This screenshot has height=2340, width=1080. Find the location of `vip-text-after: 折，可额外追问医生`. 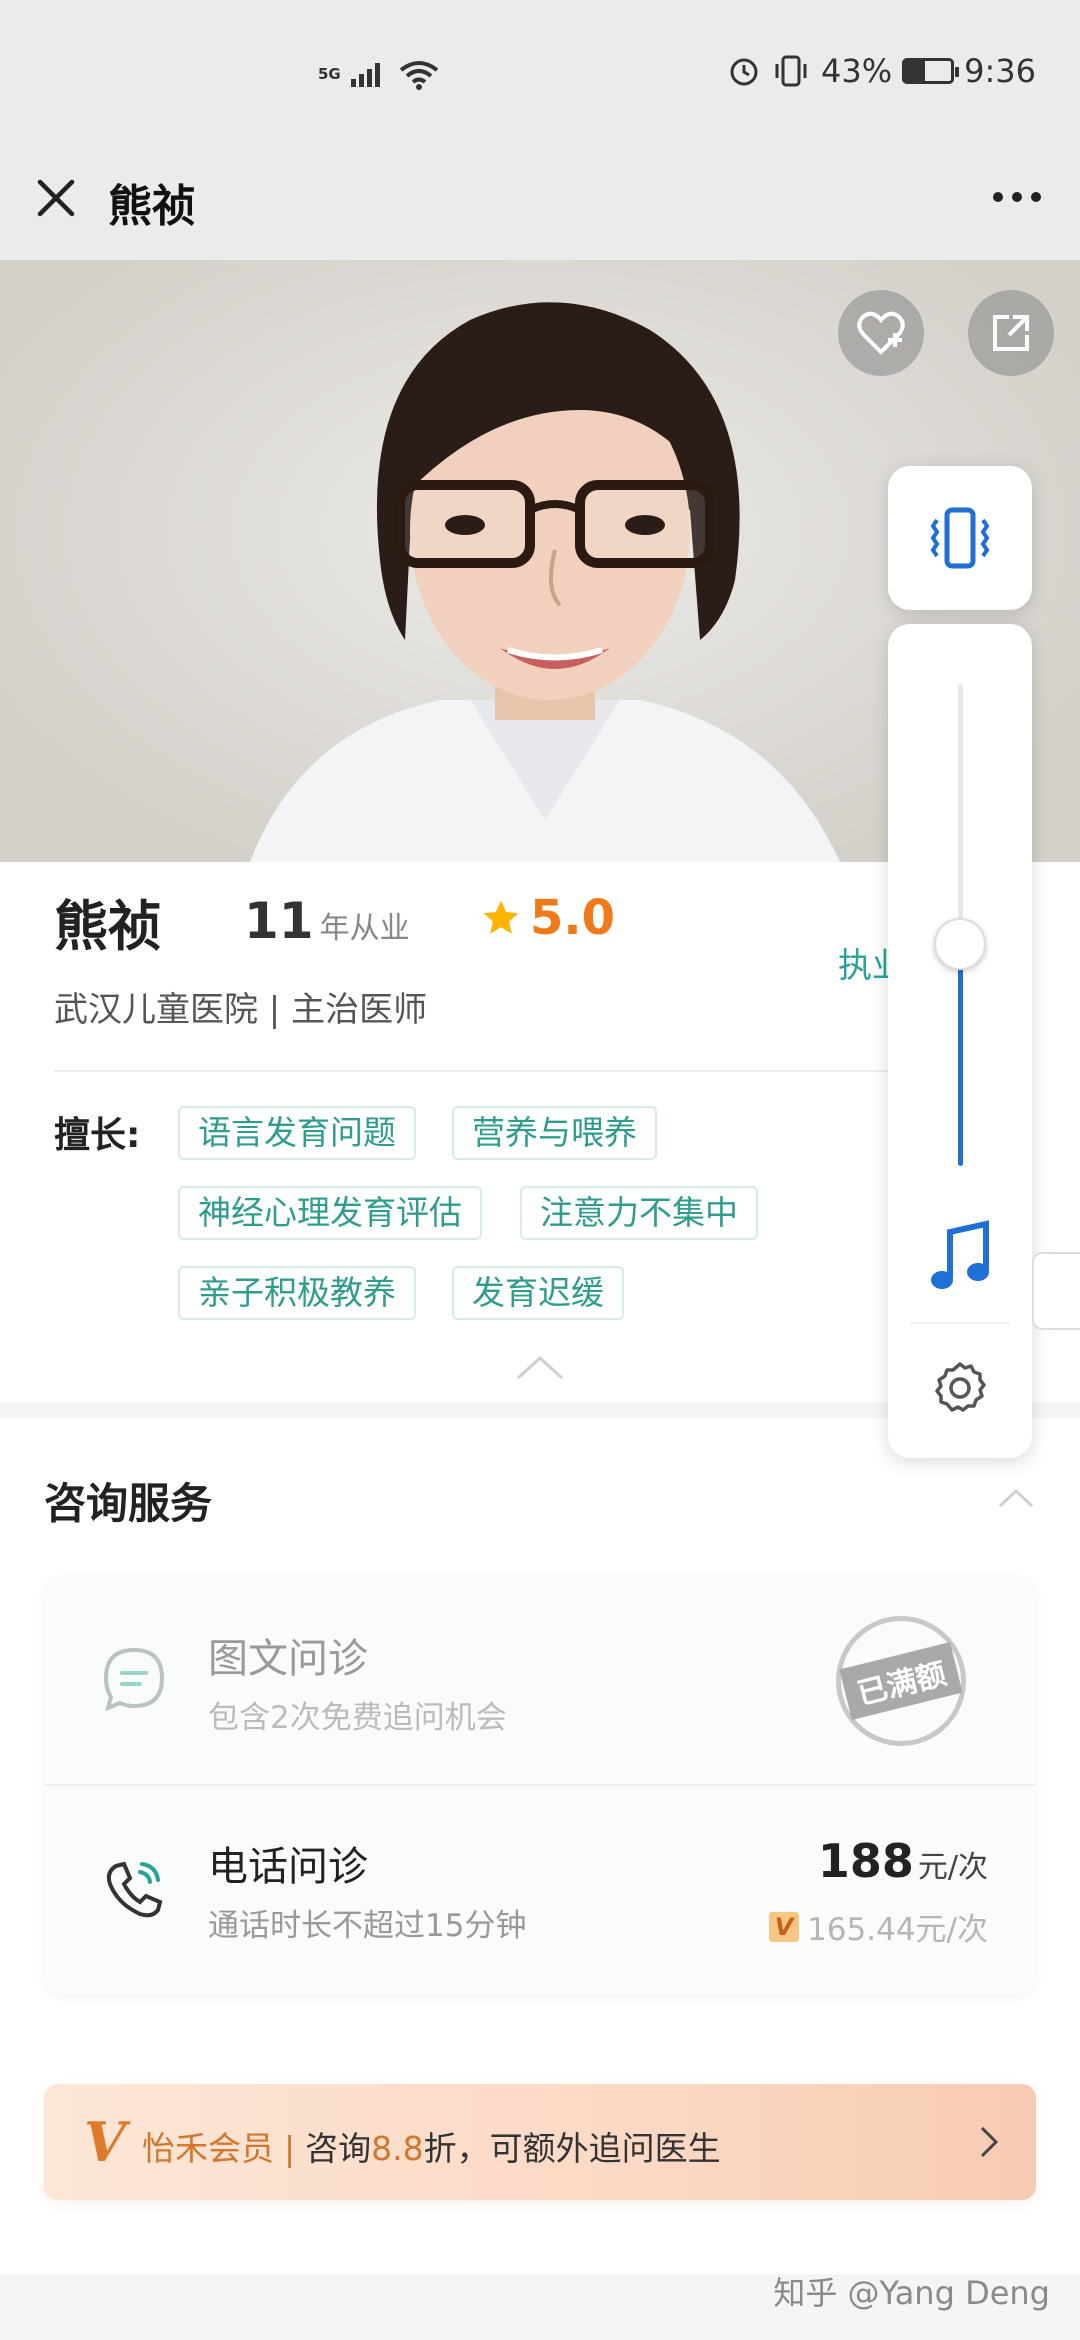

vip-text-after: 折，可额外追问医生 is located at coordinates (572, 2148).